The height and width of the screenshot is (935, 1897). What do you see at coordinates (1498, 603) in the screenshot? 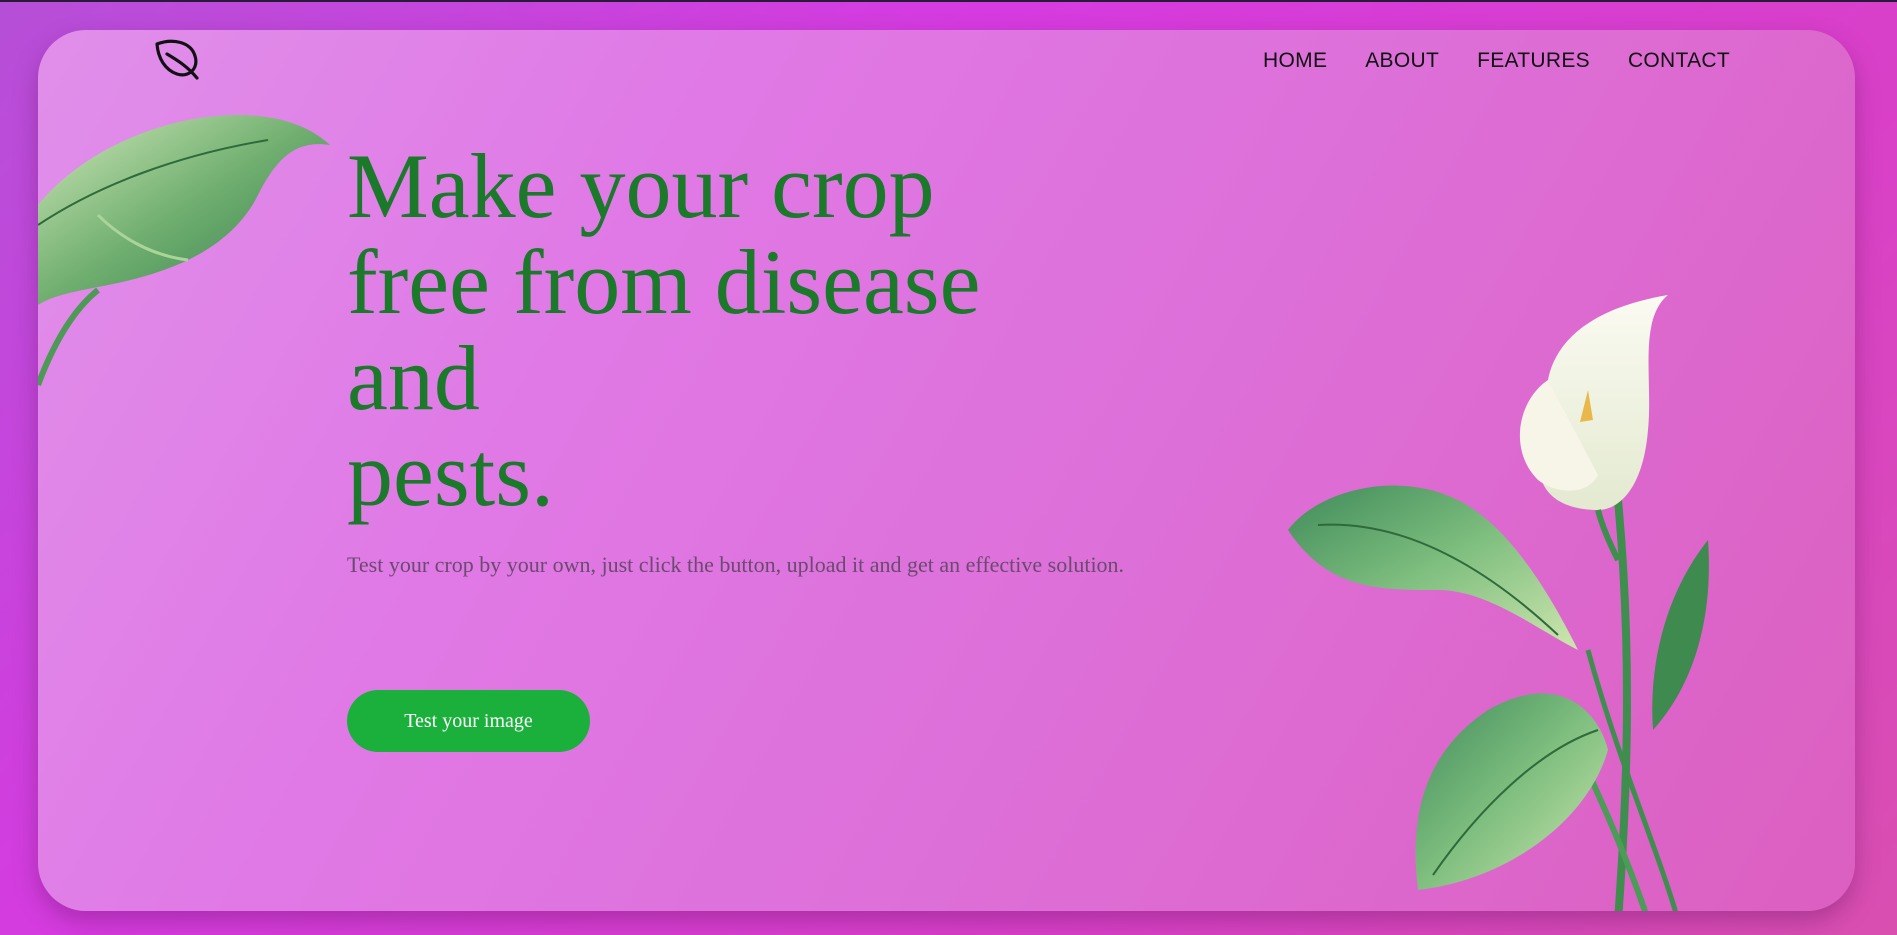
I see `calla-lily-image` at bounding box center [1498, 603].